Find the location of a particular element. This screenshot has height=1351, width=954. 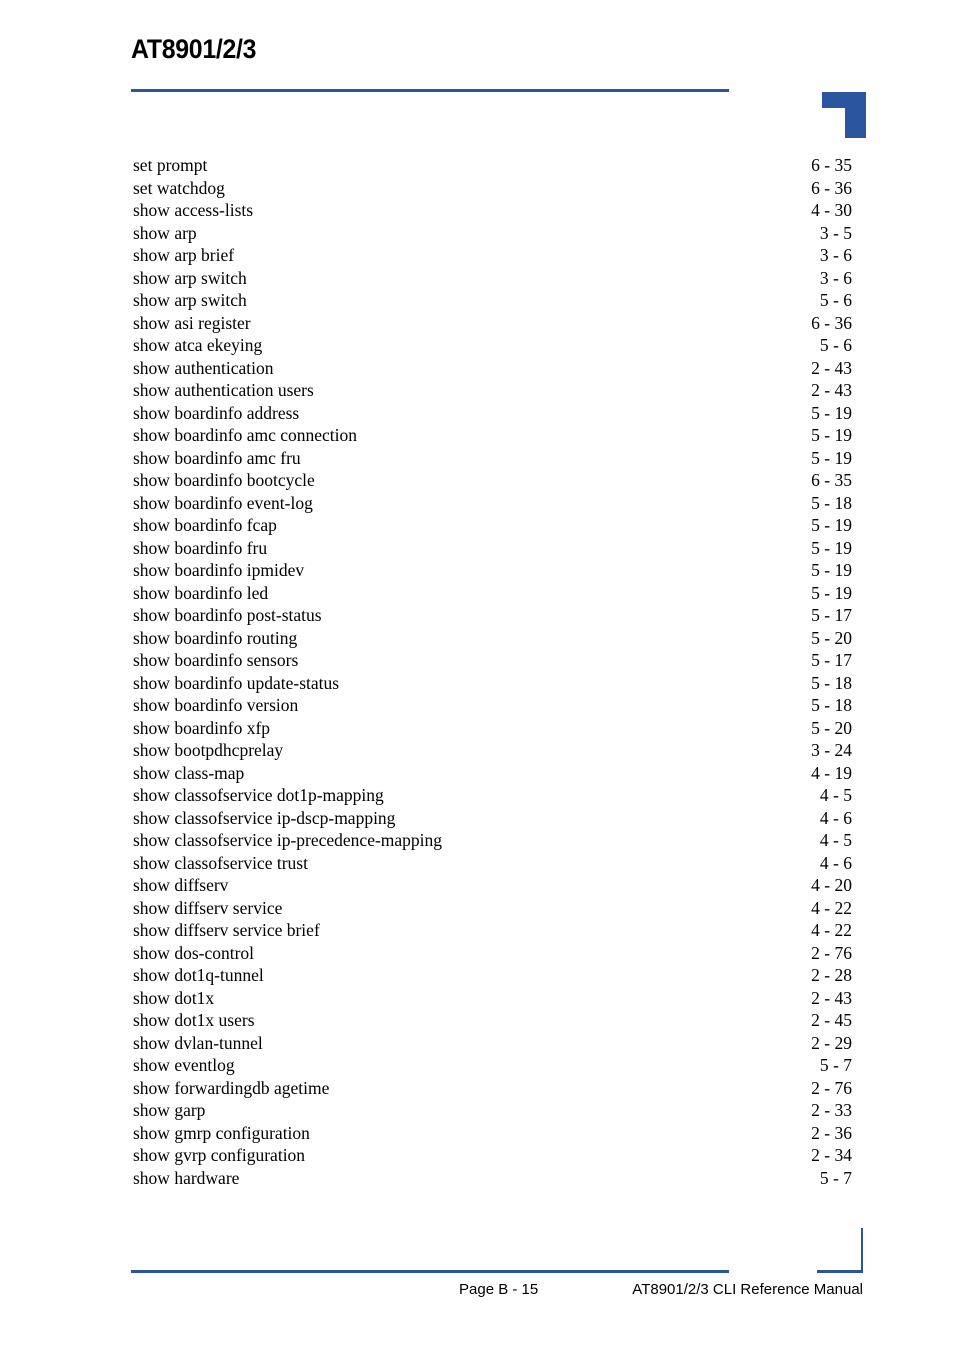

index-entry-label: show boardinfo update-status is located at coordinates (236, 682).